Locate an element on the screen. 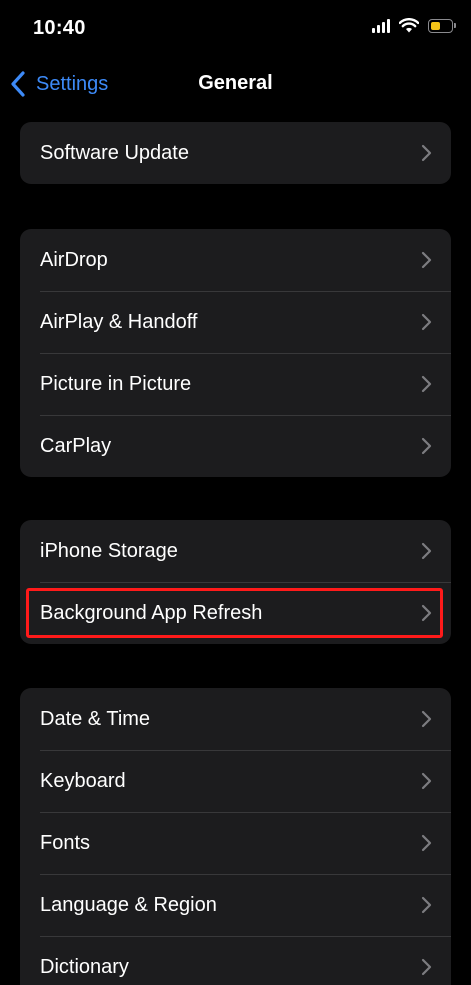 This screenshot has width=471, height=985. status-bar: 10:40 is located at coordinates (235, 26).